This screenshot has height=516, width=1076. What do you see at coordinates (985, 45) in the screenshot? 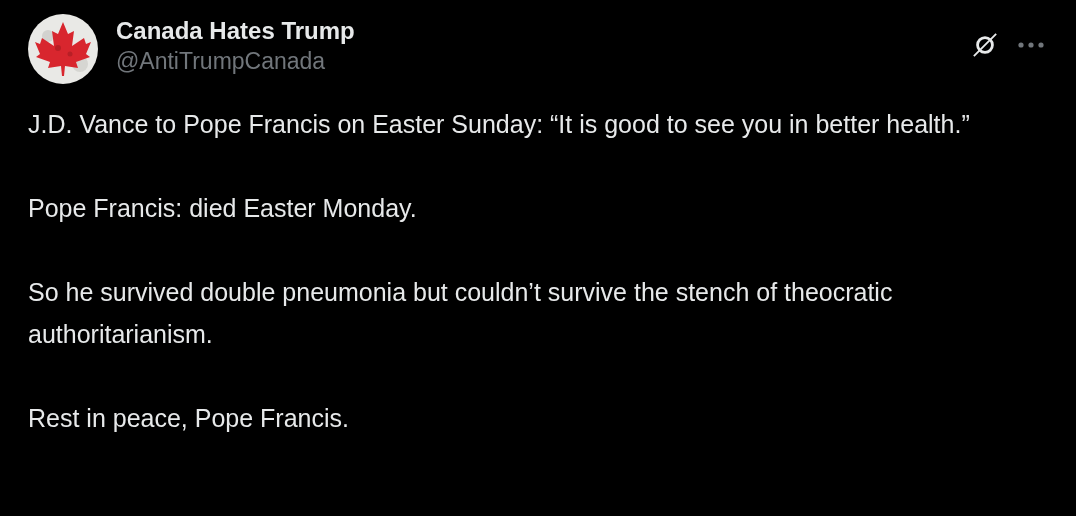
I see `slashed-circle-icon` at bounding box center [985, 45].